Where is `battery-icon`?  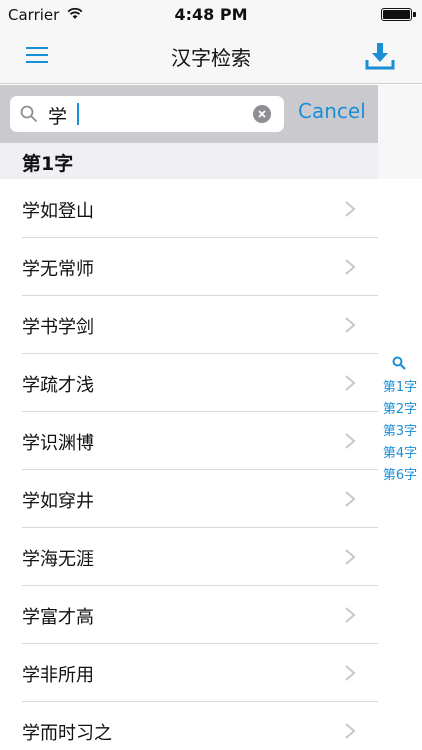 battery-icon is located at coordinates (396, 14).